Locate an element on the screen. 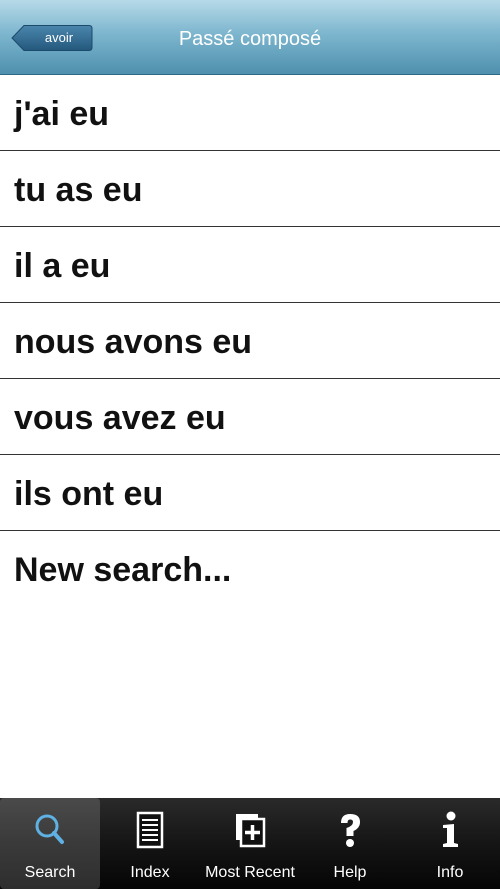 The image size is (500, 889). back-button-label: avoir is located at coordinates (59, 37).